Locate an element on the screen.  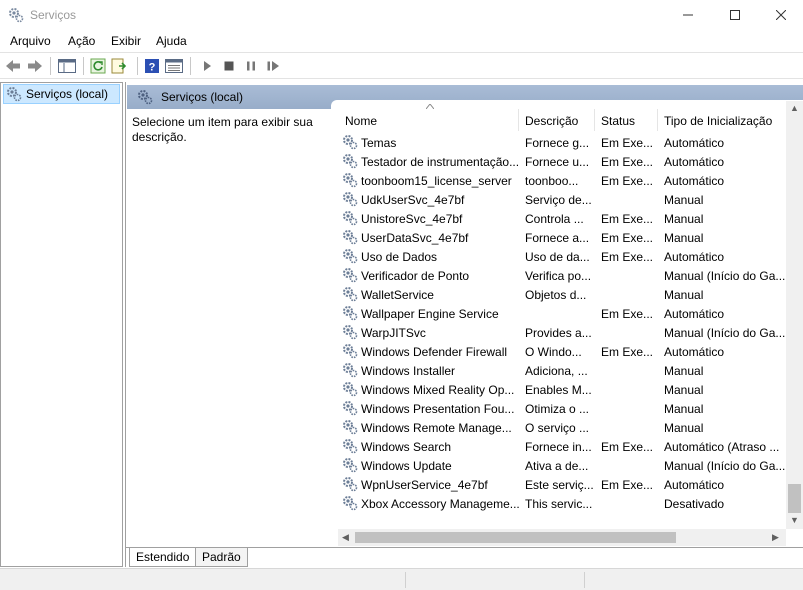
toolbar-separator is located at coordinates (50, 66).